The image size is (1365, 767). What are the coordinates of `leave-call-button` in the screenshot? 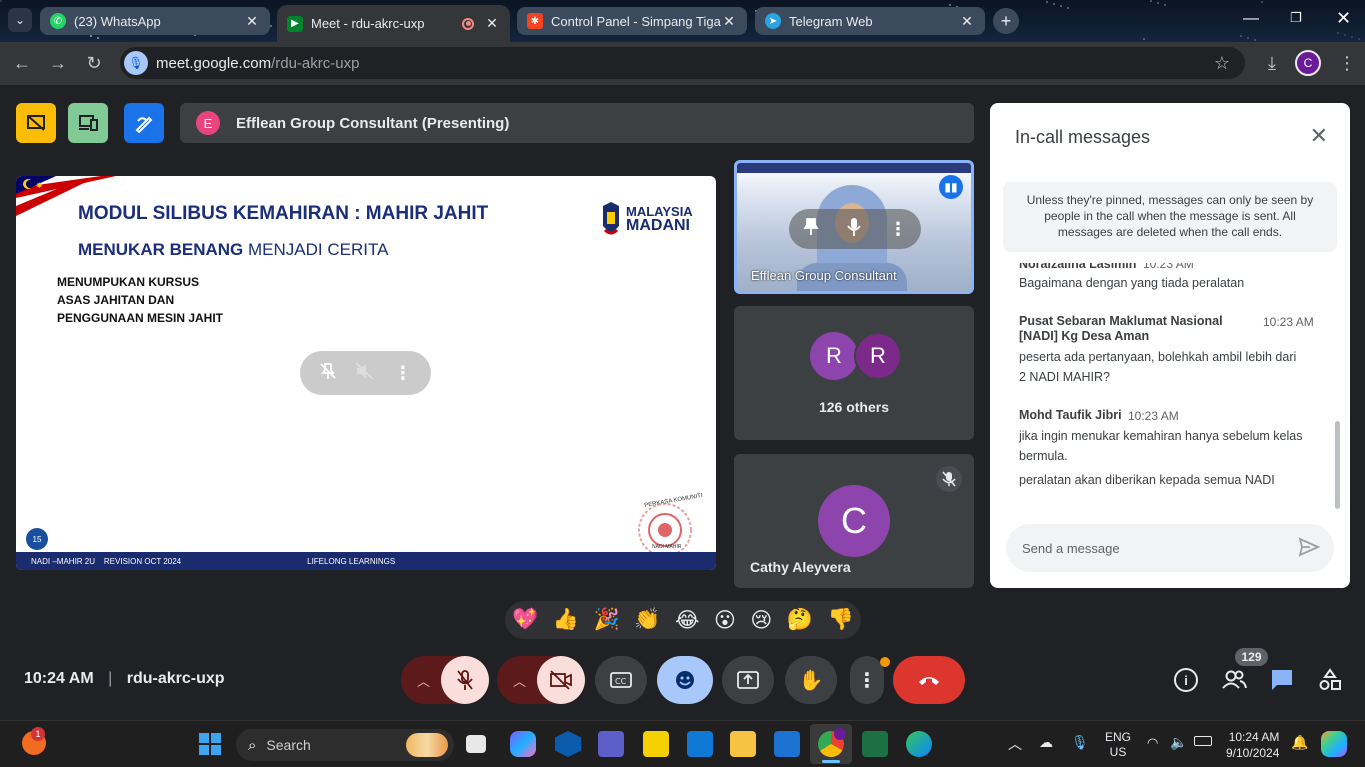 It's located at (929, 680).